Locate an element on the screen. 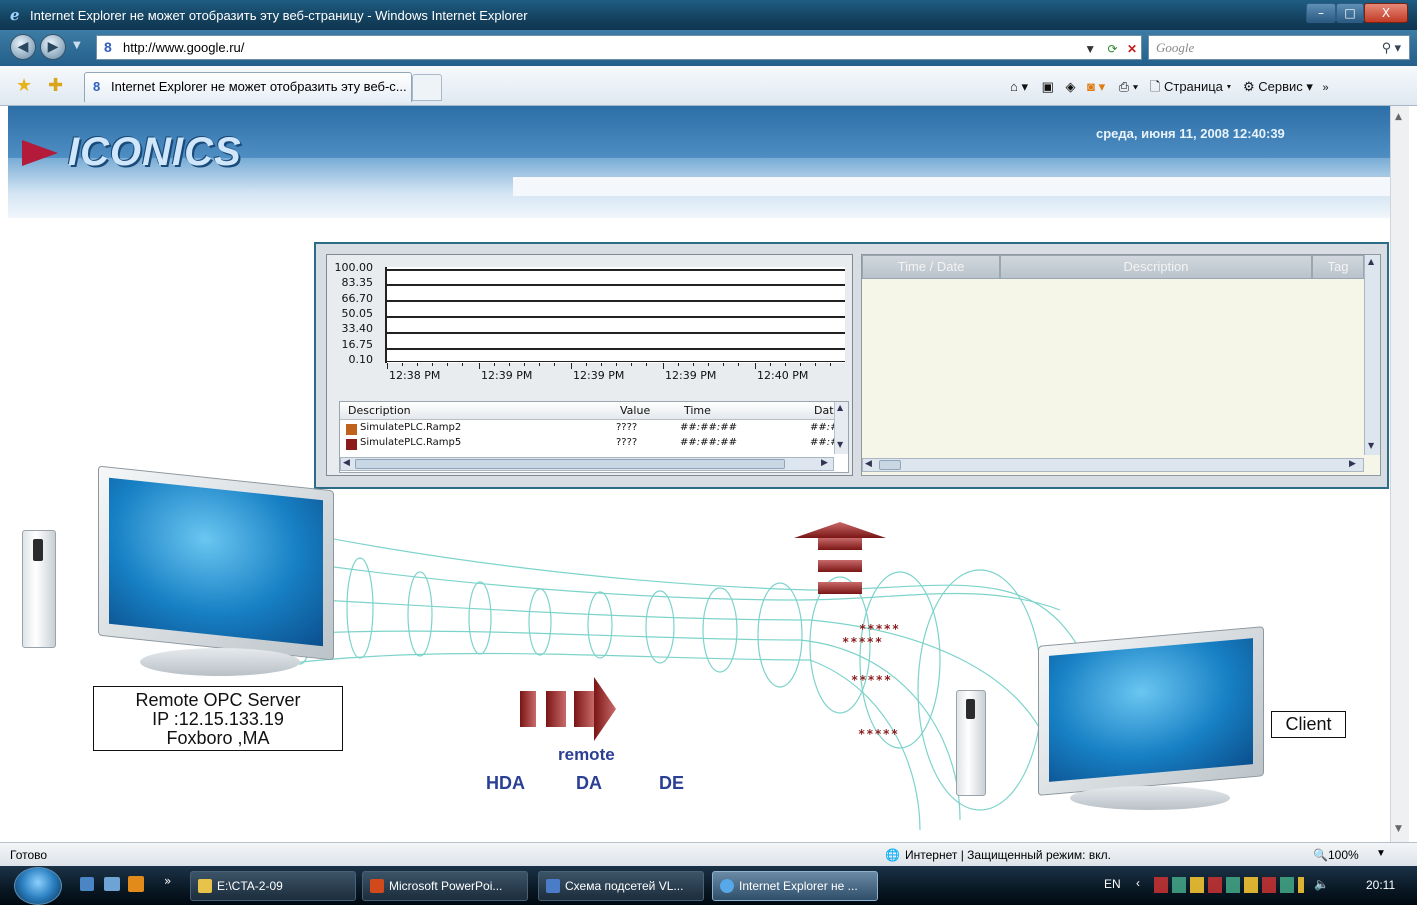 This screenshot has width=1417, height=905. history-dropdown-icon: ▼ is located at coordinates (77, 45).